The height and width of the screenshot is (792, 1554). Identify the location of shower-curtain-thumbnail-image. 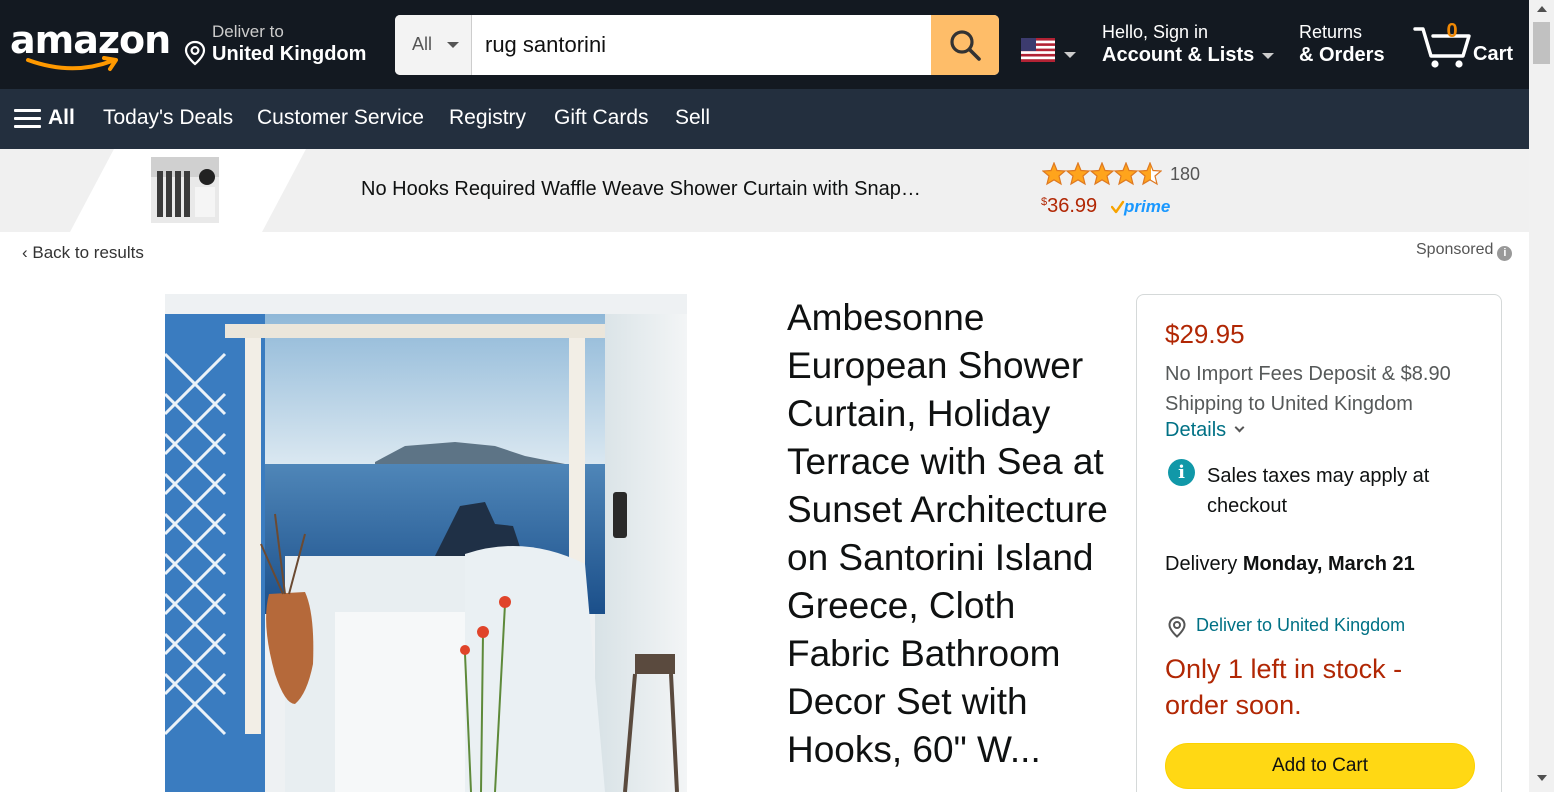
(185, 190).